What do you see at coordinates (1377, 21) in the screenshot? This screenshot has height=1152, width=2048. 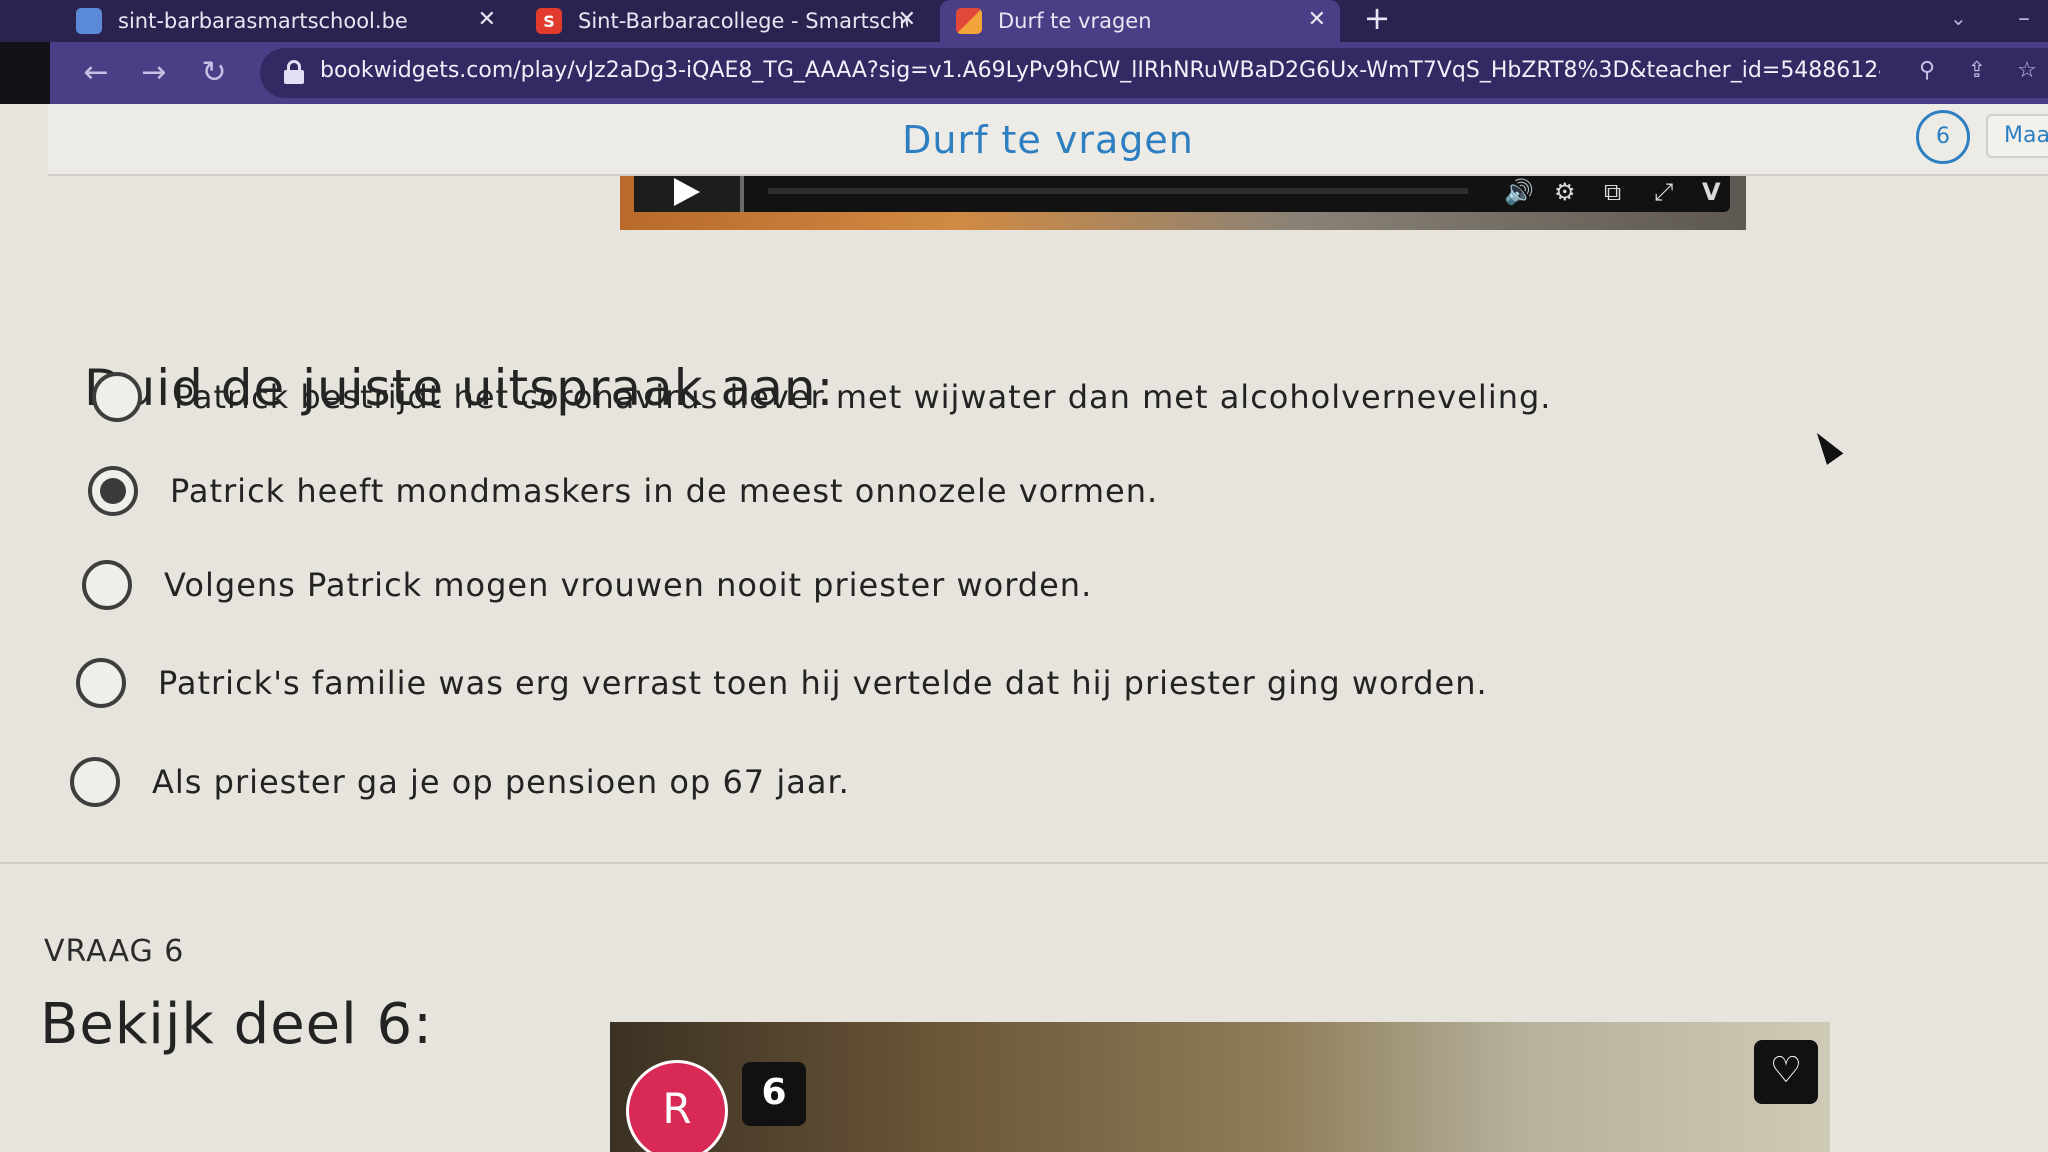 I see `new-tab-button: +` at bounding box center [1377, 21].